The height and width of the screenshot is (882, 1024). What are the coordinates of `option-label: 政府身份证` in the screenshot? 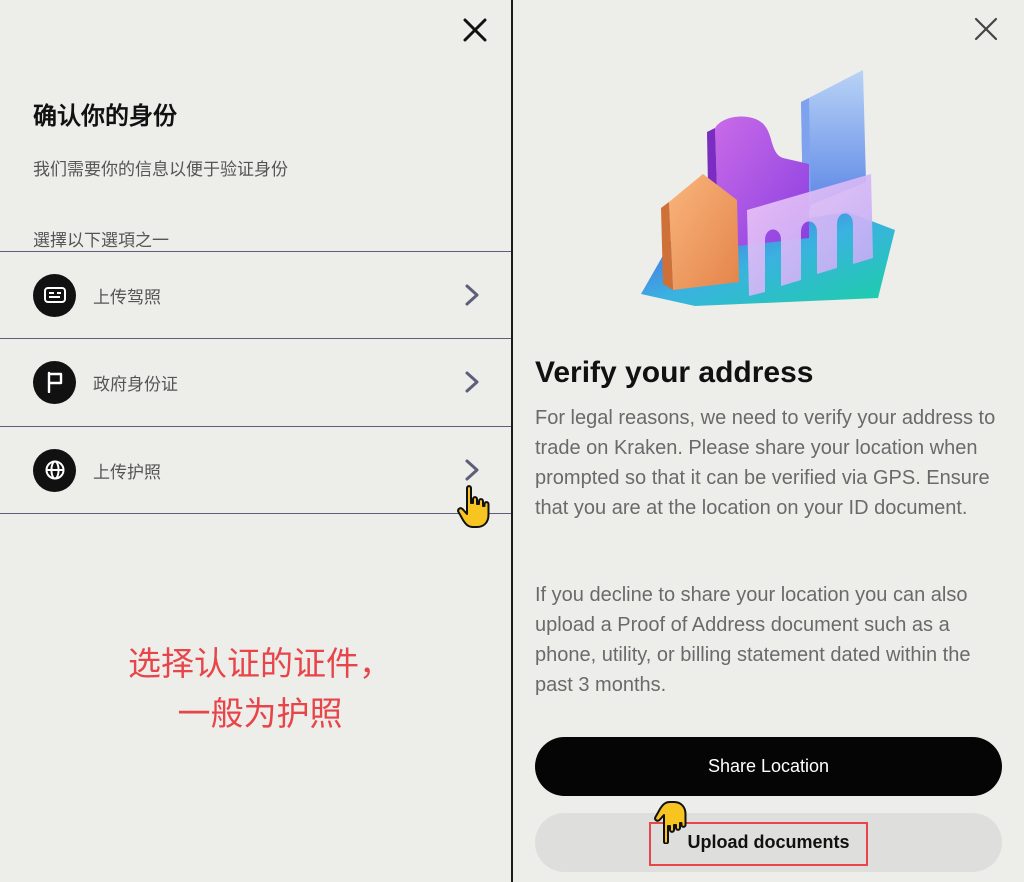 It's located at (135, 384).